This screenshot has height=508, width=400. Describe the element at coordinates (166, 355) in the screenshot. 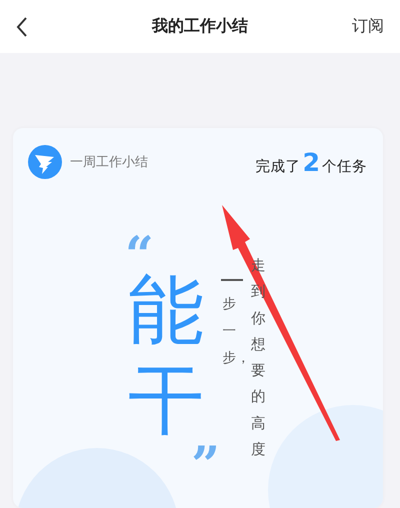

I see `slogan-title: 能干` at that location.